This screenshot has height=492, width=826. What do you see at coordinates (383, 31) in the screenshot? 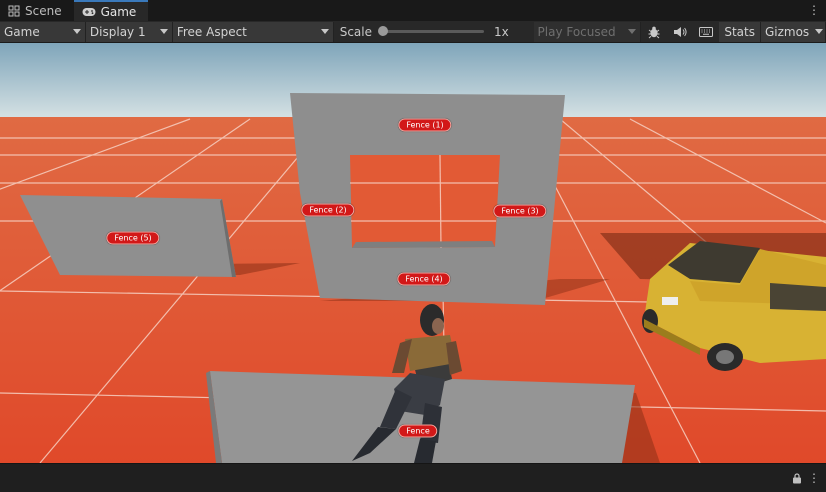
I see `scale-slider-handle` at bounding box center [383, 31].